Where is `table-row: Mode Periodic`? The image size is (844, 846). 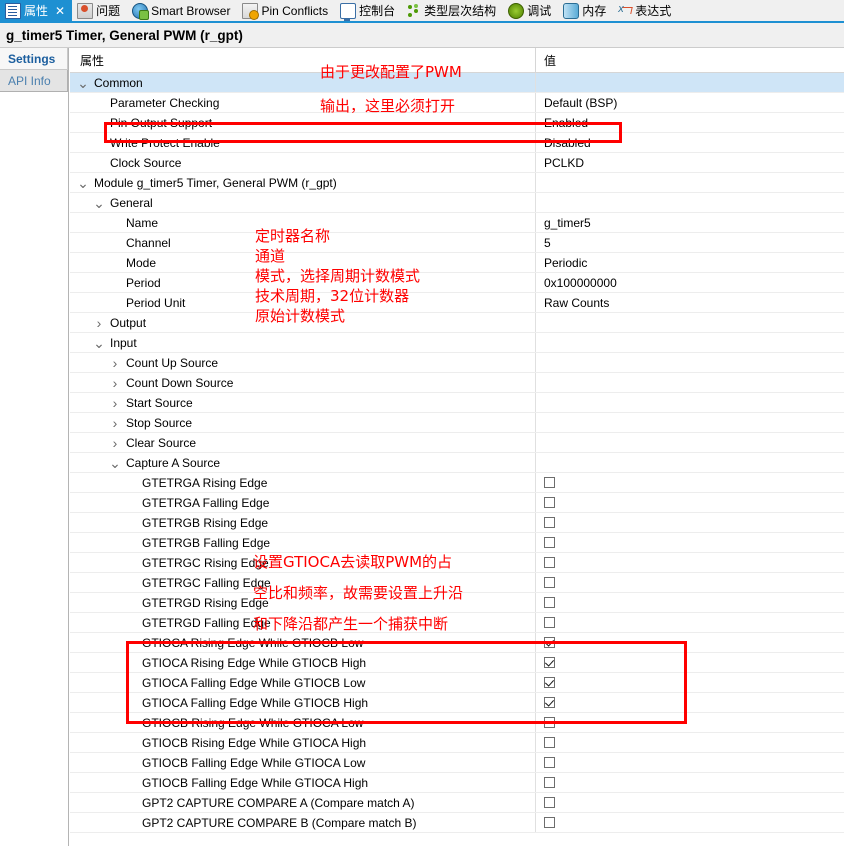
table-row: Mode Periodic is located at coordinates (457, 263).